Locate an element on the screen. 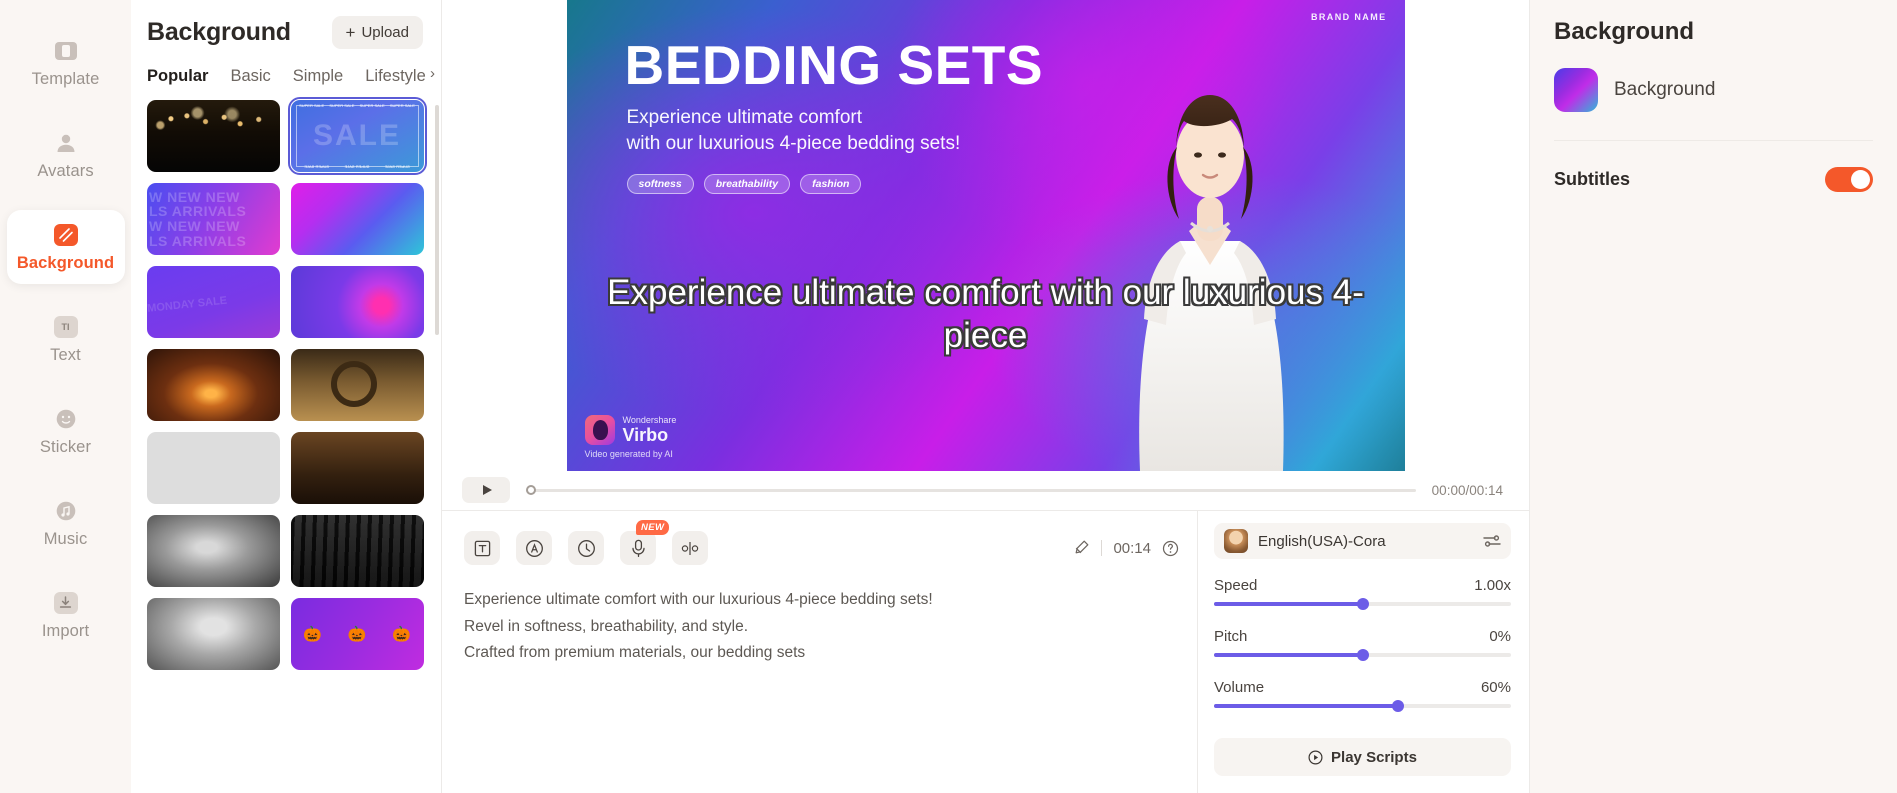 The height and width of the screenshot is (793, 1897). circled-a-icon is located at coordinates (534, 548).